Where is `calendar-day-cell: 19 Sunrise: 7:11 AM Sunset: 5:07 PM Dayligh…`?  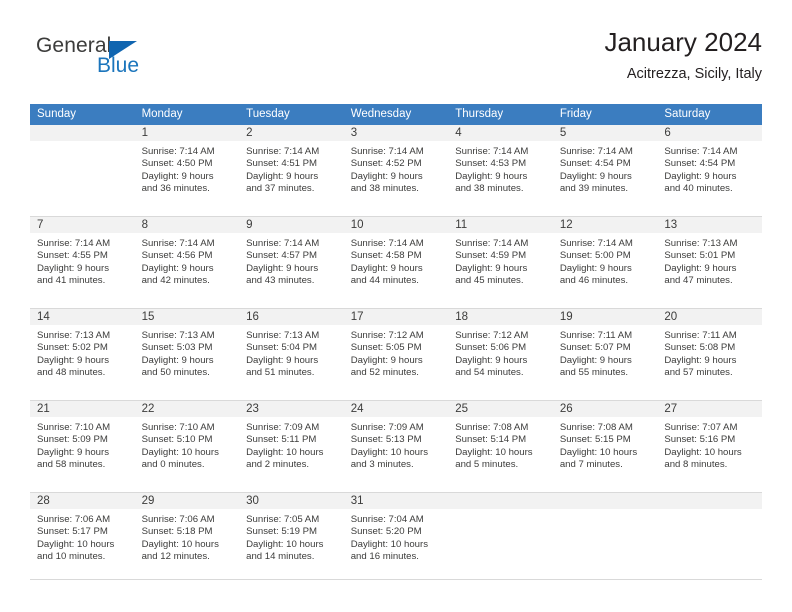 calendar-day-cell: 19 Sunrise: 7:11 AM Sunset: 5:07 PM Dayligh… is located at coordinates (605, 354).